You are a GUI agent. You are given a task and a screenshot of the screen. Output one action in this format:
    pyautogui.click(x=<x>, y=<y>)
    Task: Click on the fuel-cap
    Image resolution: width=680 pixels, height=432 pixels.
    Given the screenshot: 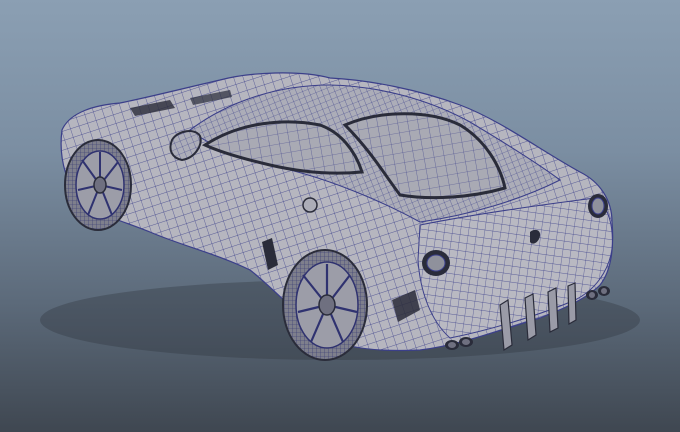 What is the action you would take?
    pyautogui.click(x=310, y=205)
    